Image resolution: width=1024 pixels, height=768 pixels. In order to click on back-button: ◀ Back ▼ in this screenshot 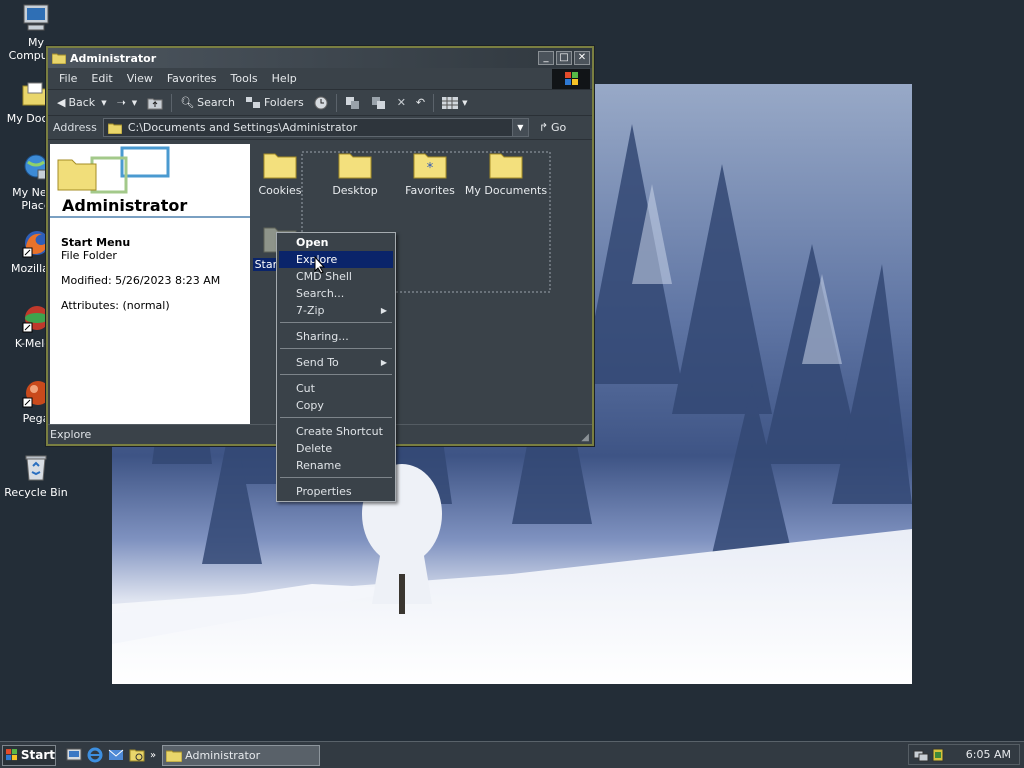, I will do `click(82, 103)`.